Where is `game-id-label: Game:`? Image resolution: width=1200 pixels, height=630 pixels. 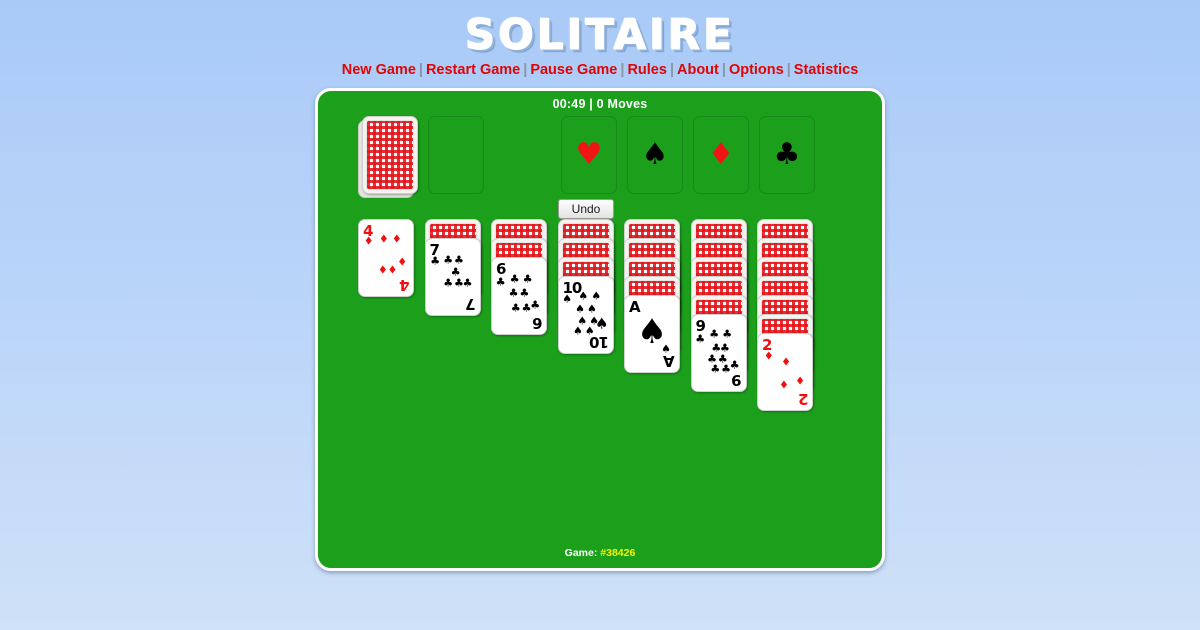 game-id-label: Game: is located at coordinates (581, 552).